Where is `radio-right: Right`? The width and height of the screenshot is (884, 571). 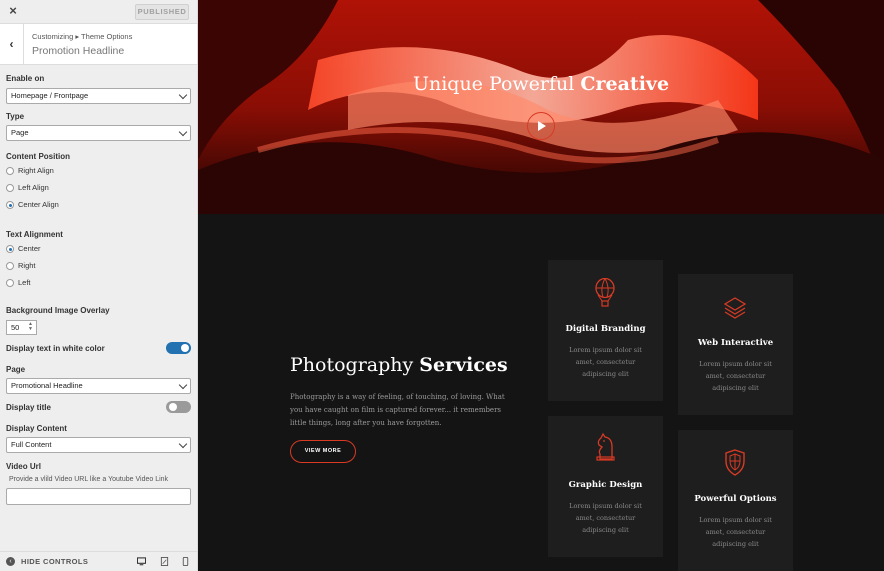
radio-right: Right is located at coordinates (21, 266).